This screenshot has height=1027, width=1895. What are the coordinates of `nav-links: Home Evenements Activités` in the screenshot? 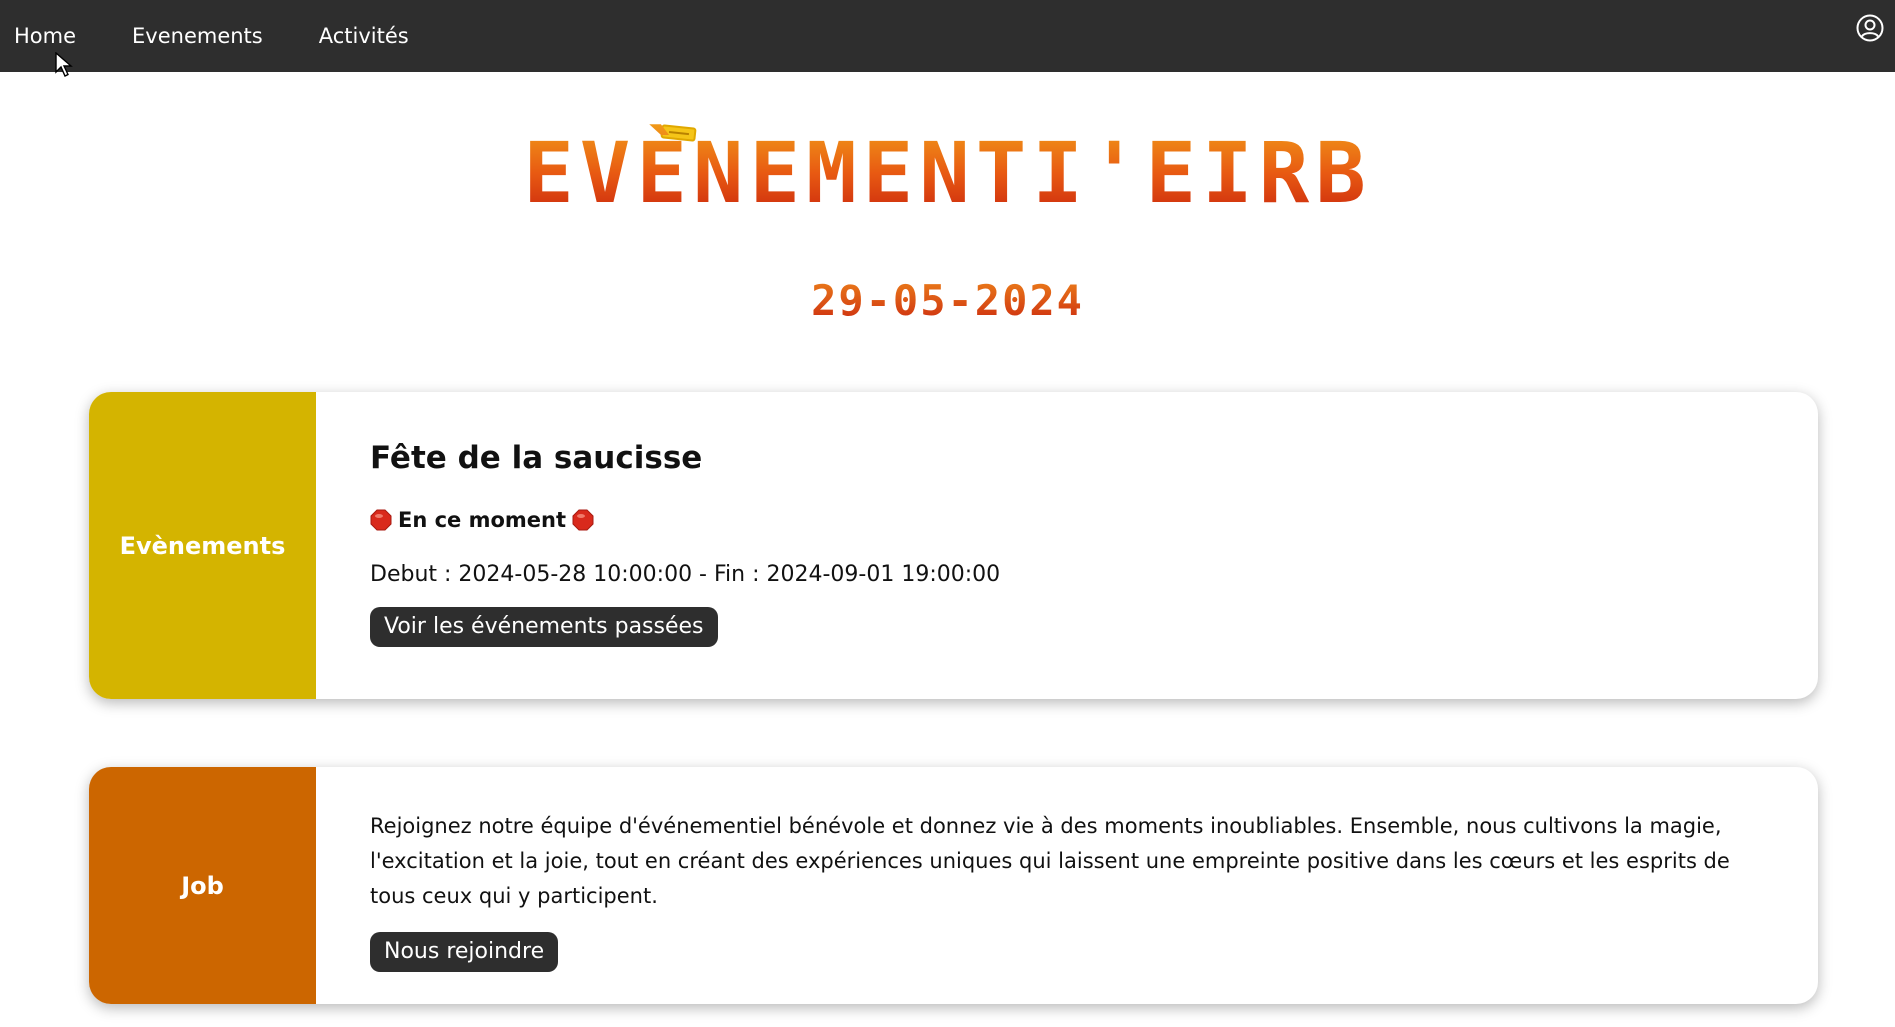 It's located at (225, 36).